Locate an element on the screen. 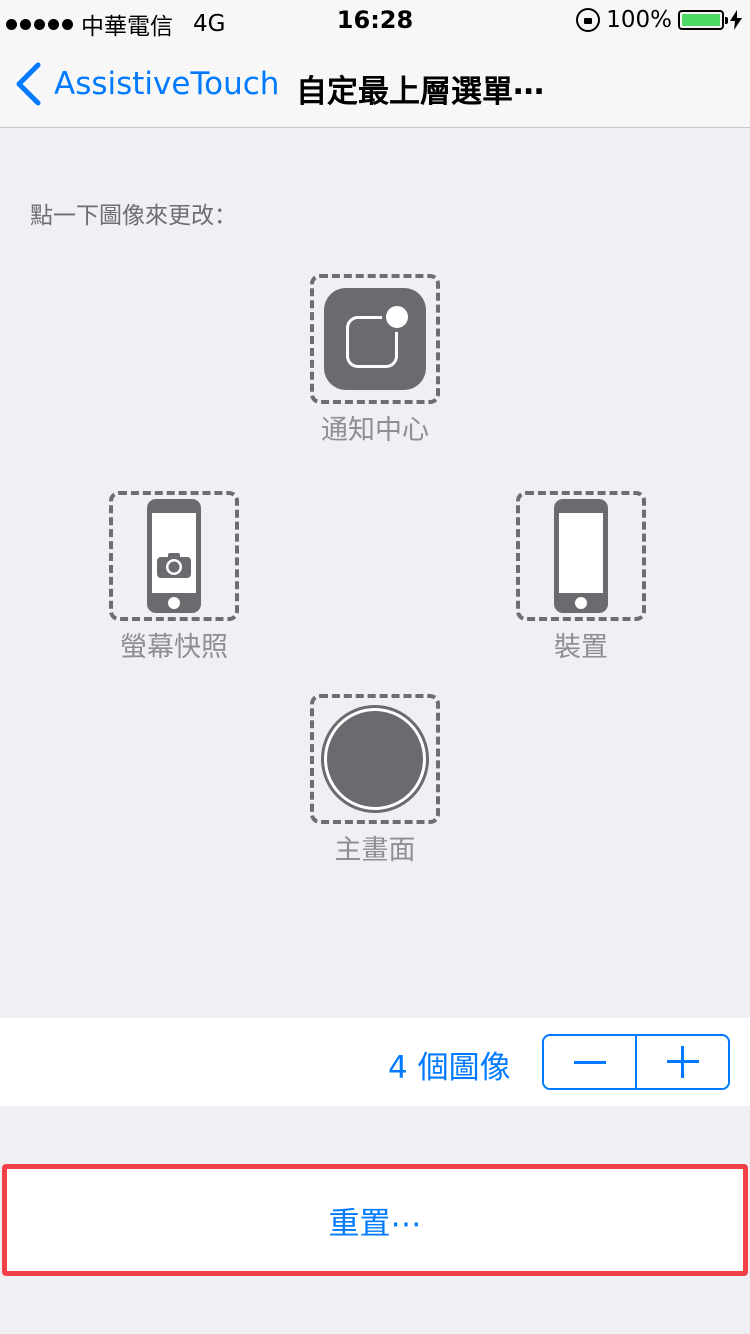 The height and width of the screenshot is (1334, 750). minus-icon is located at coordinates (589, 1062).